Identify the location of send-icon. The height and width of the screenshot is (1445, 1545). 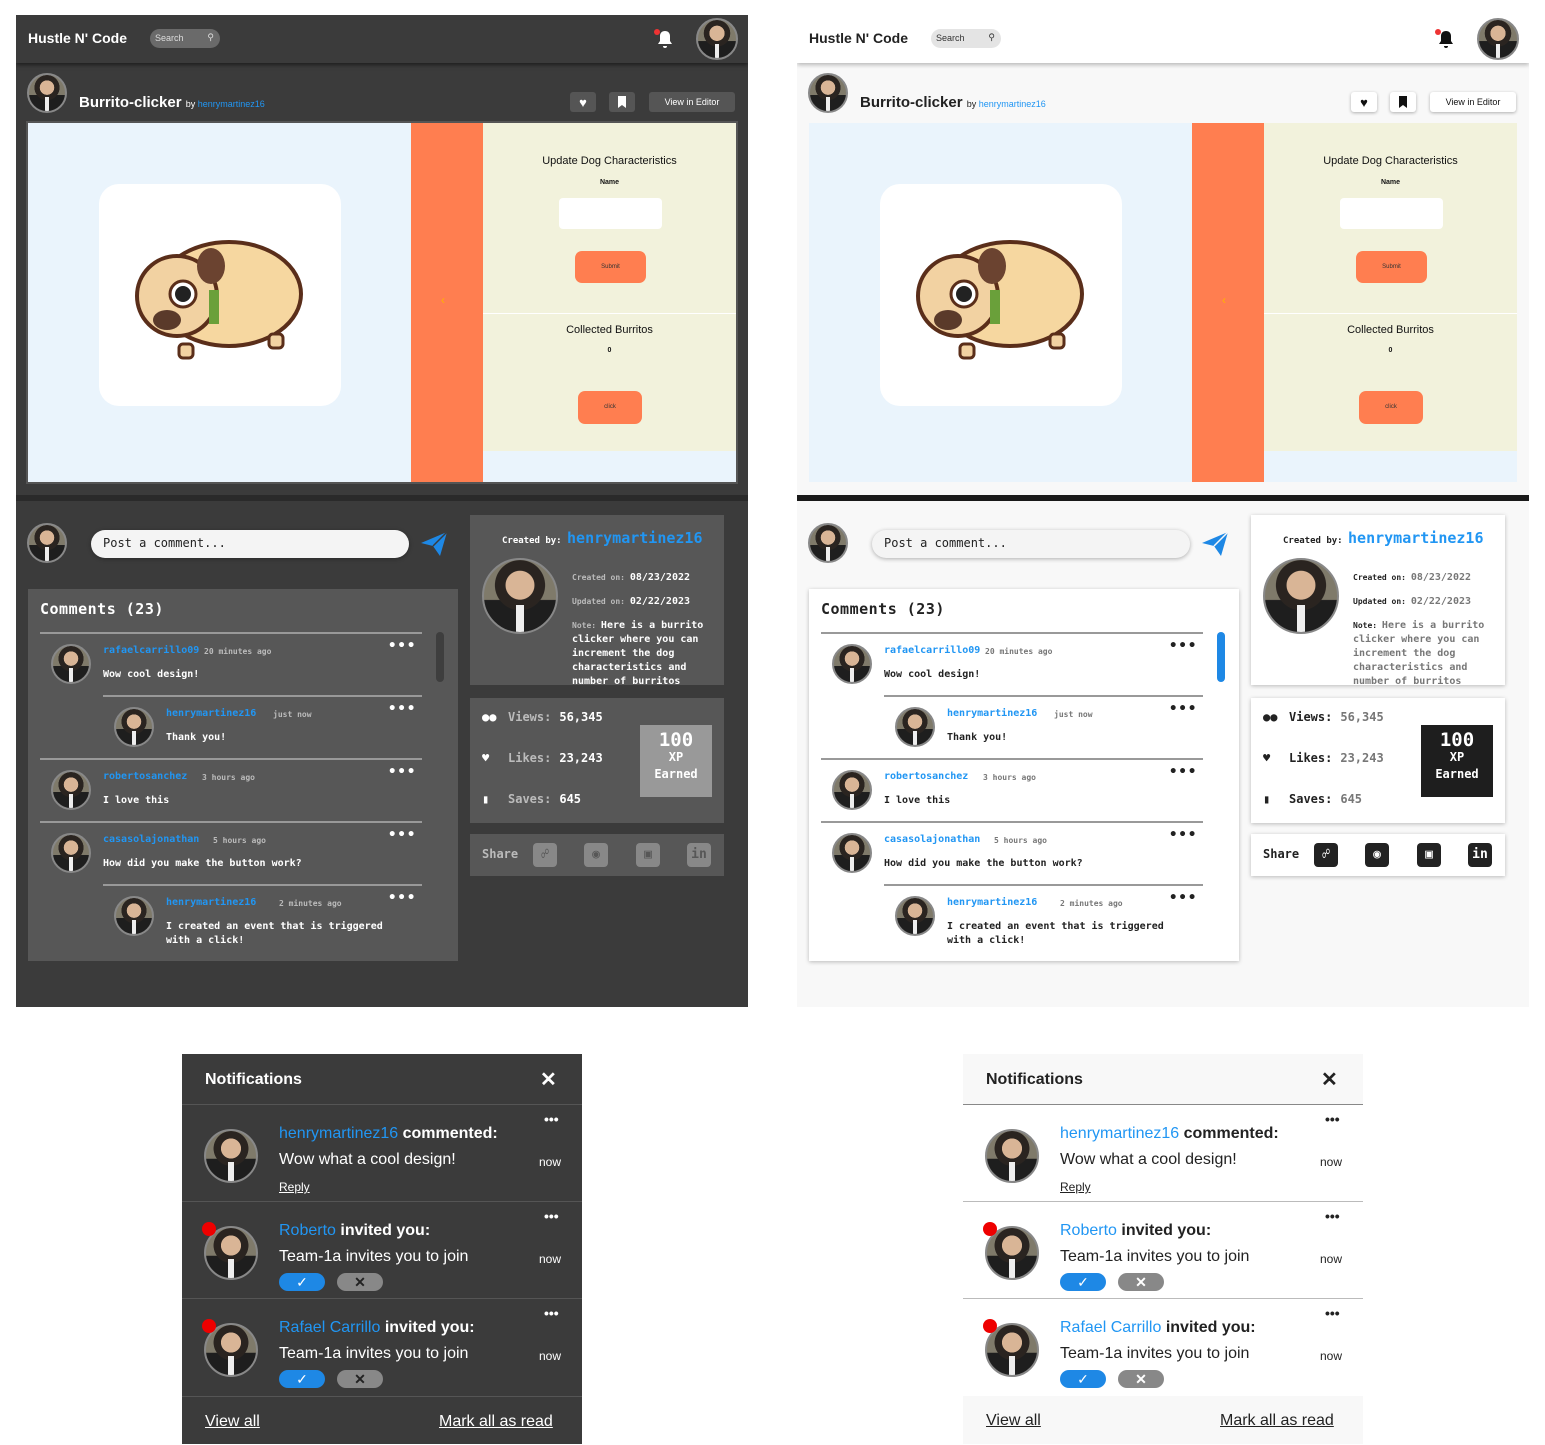
(1215, 544).